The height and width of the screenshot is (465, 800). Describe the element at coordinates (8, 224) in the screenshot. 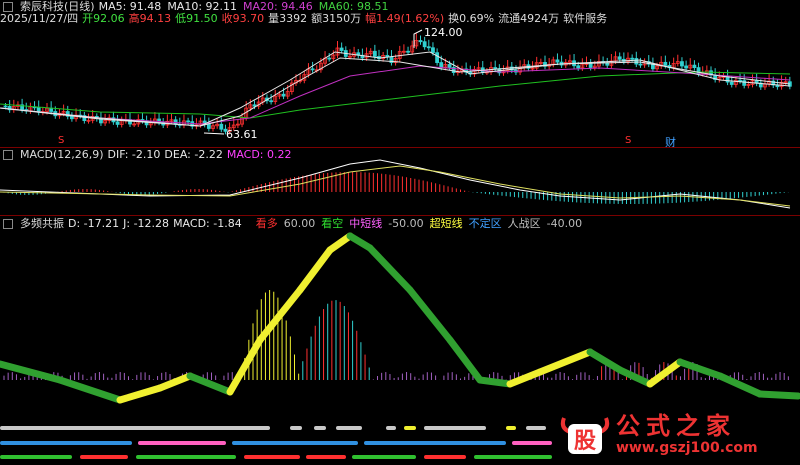

I see `resonance-toggle-icon` at that location.